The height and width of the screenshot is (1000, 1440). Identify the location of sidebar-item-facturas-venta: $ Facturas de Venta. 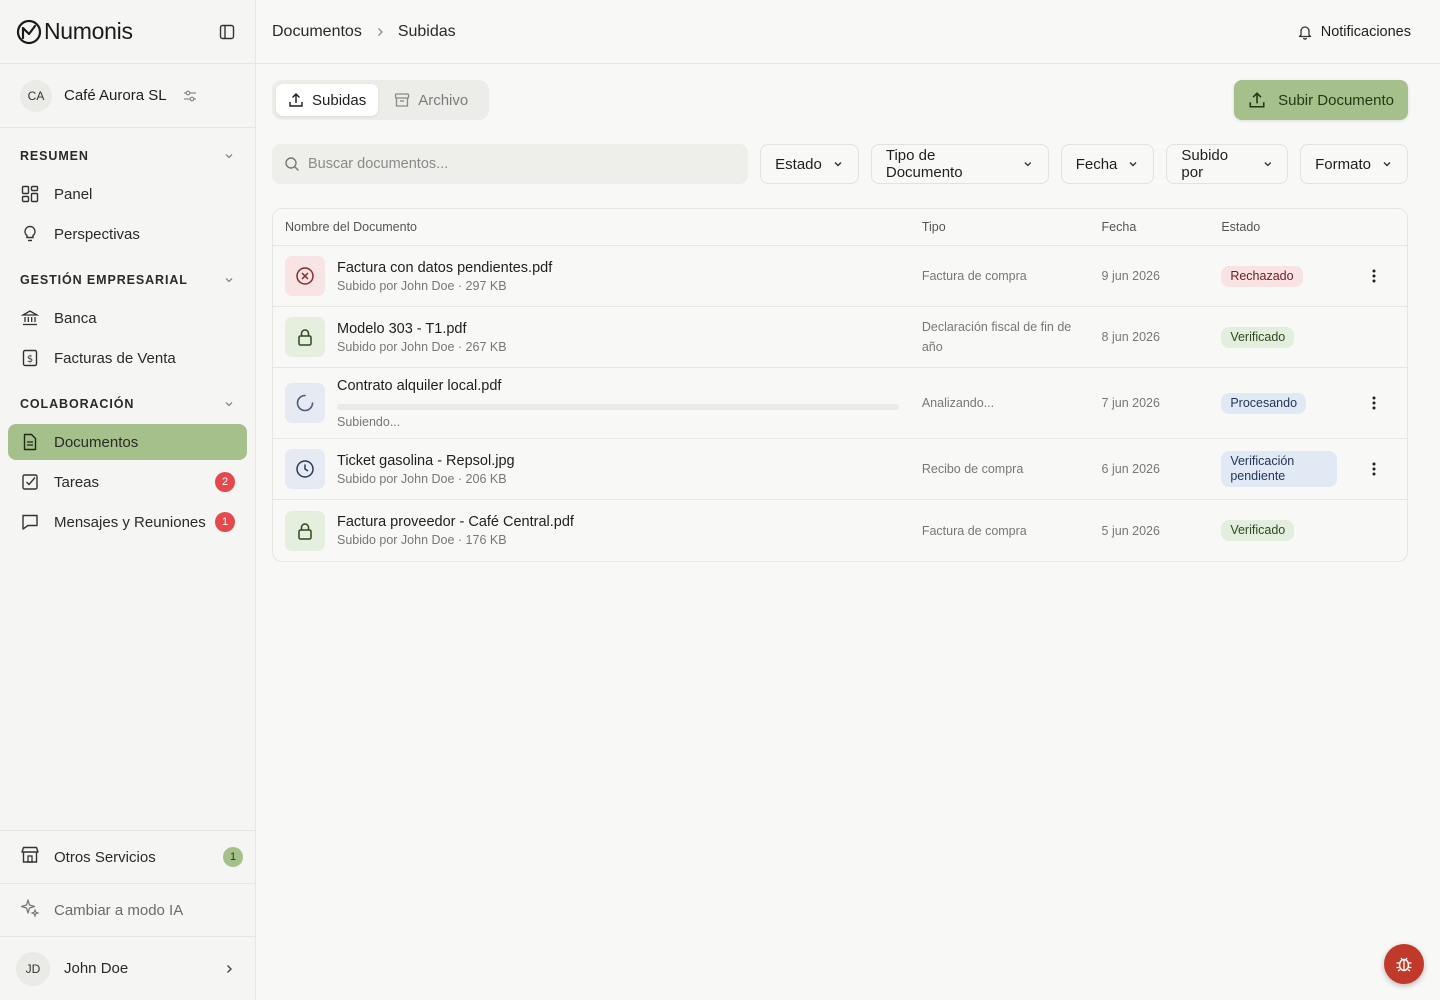
(127, 358).